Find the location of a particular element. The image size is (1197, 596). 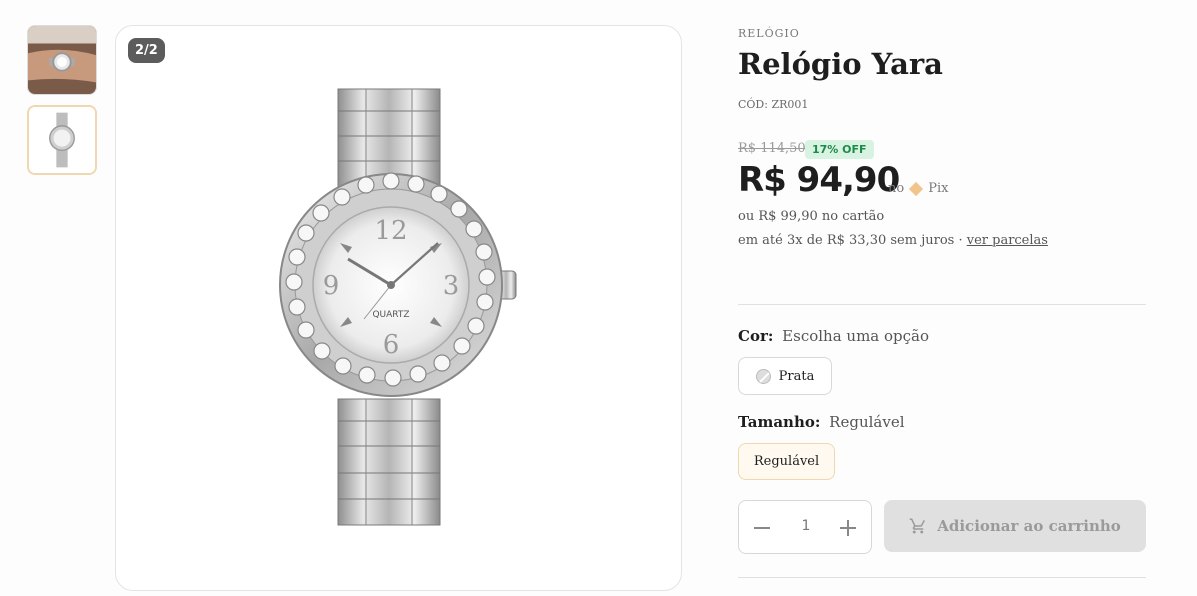

color-option-label: Cor: Escolha uma opção is located at coordinates (833, 336).